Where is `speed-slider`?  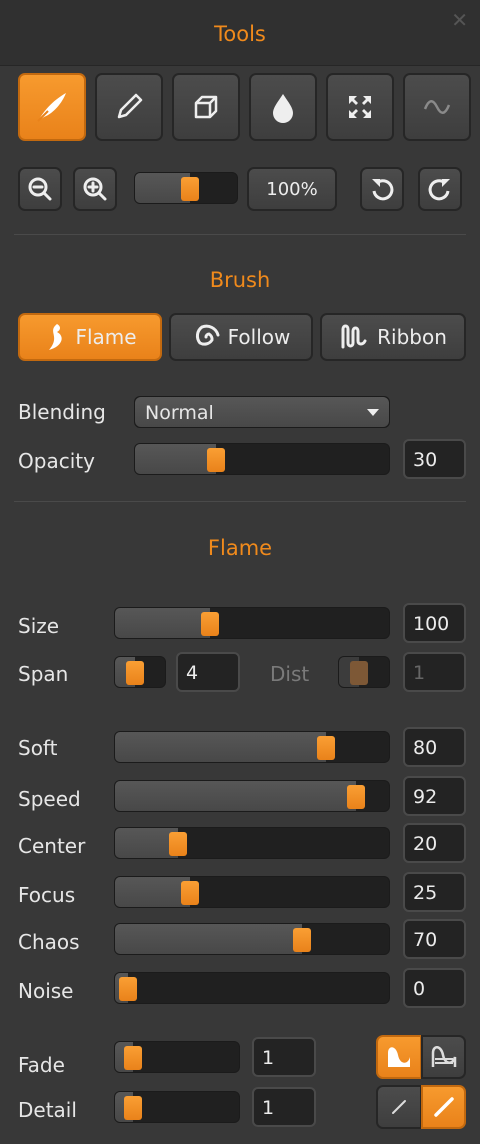
speed-slider is located at coordinates (252, 796).